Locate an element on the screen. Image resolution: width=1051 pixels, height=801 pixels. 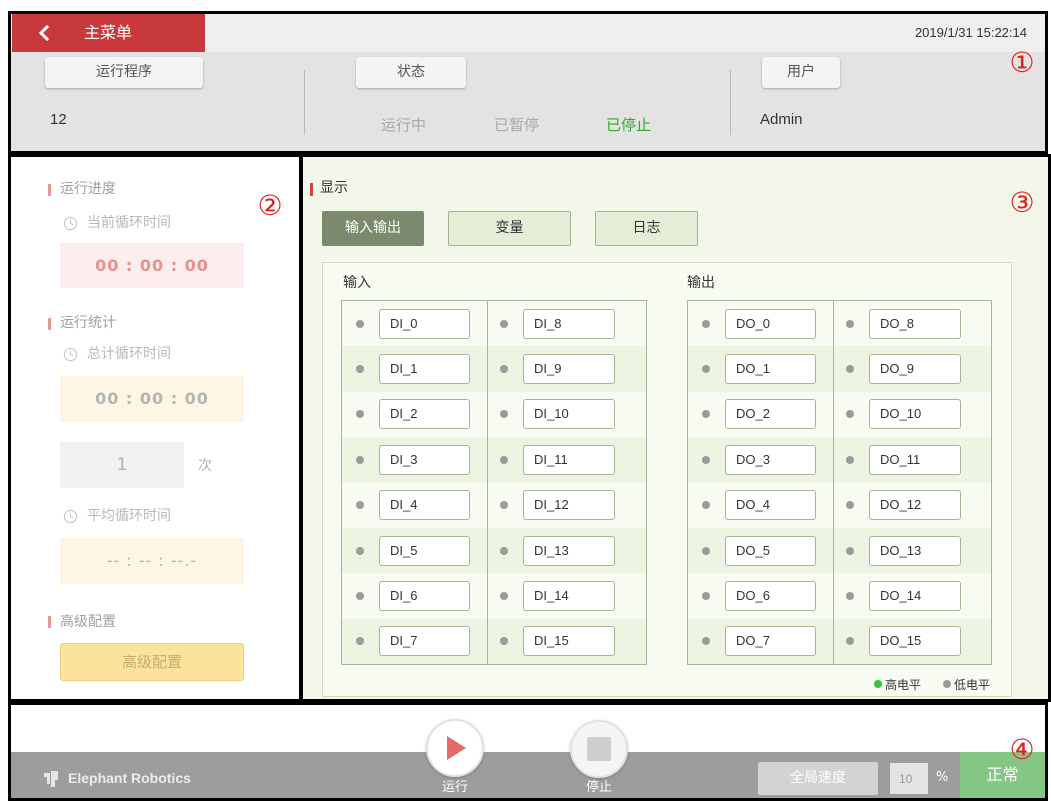
header-divider is located at coordinates (304, 102).